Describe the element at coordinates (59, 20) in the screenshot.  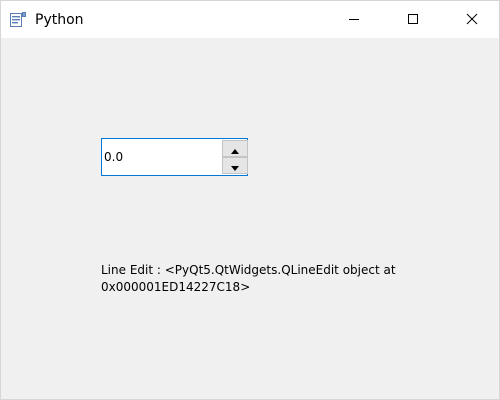
I see `window-title: Python` at that location.